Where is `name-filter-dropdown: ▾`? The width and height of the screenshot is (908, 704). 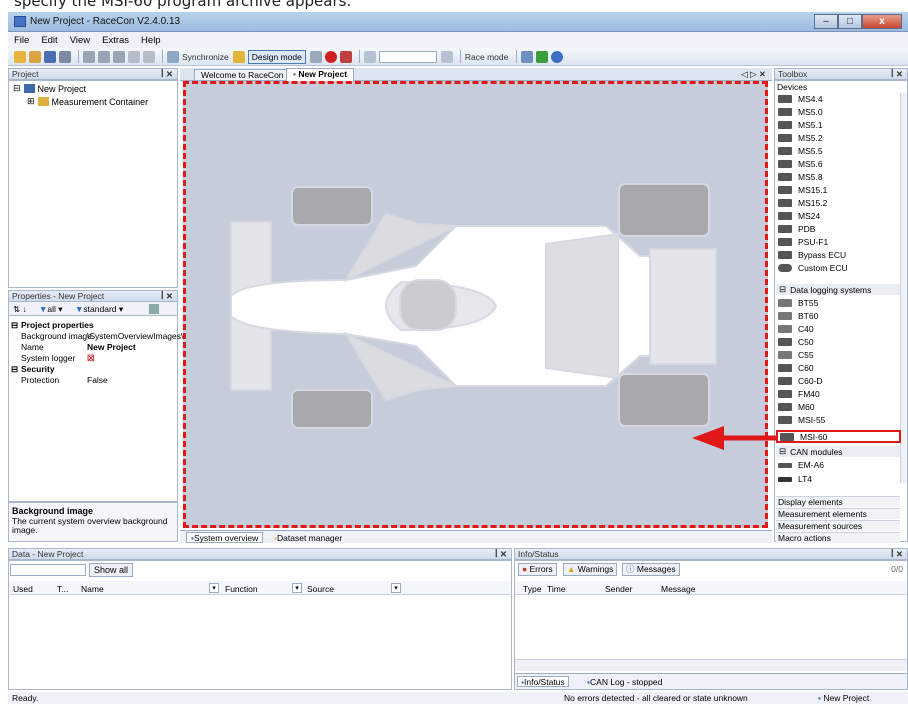
name-filter-dropdown: ▾ is located at coordinates (214, 588).